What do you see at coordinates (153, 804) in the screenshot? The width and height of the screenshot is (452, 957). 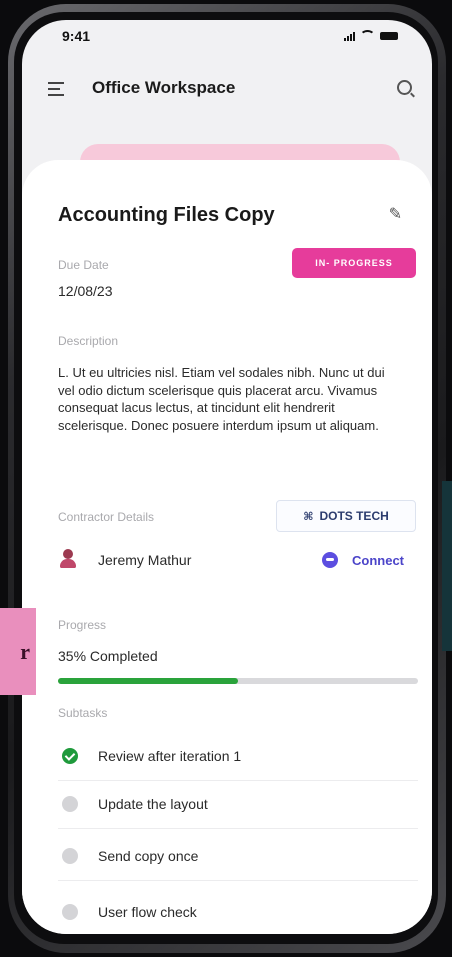 I see `subtask-label: Update the layout` at bounding box center [153, 804].